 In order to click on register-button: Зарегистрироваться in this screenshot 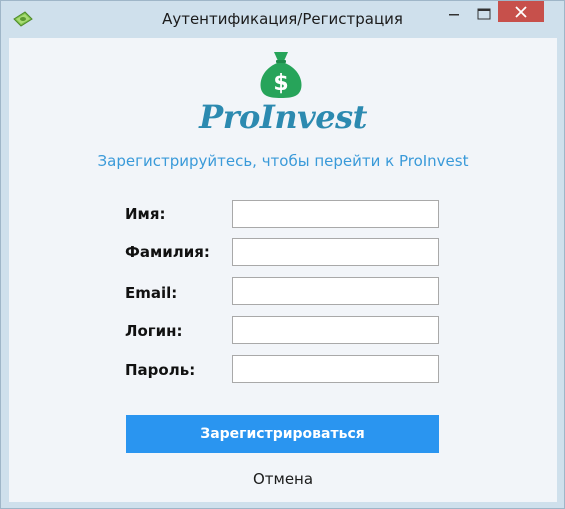, I will do `click(282, 434)`.